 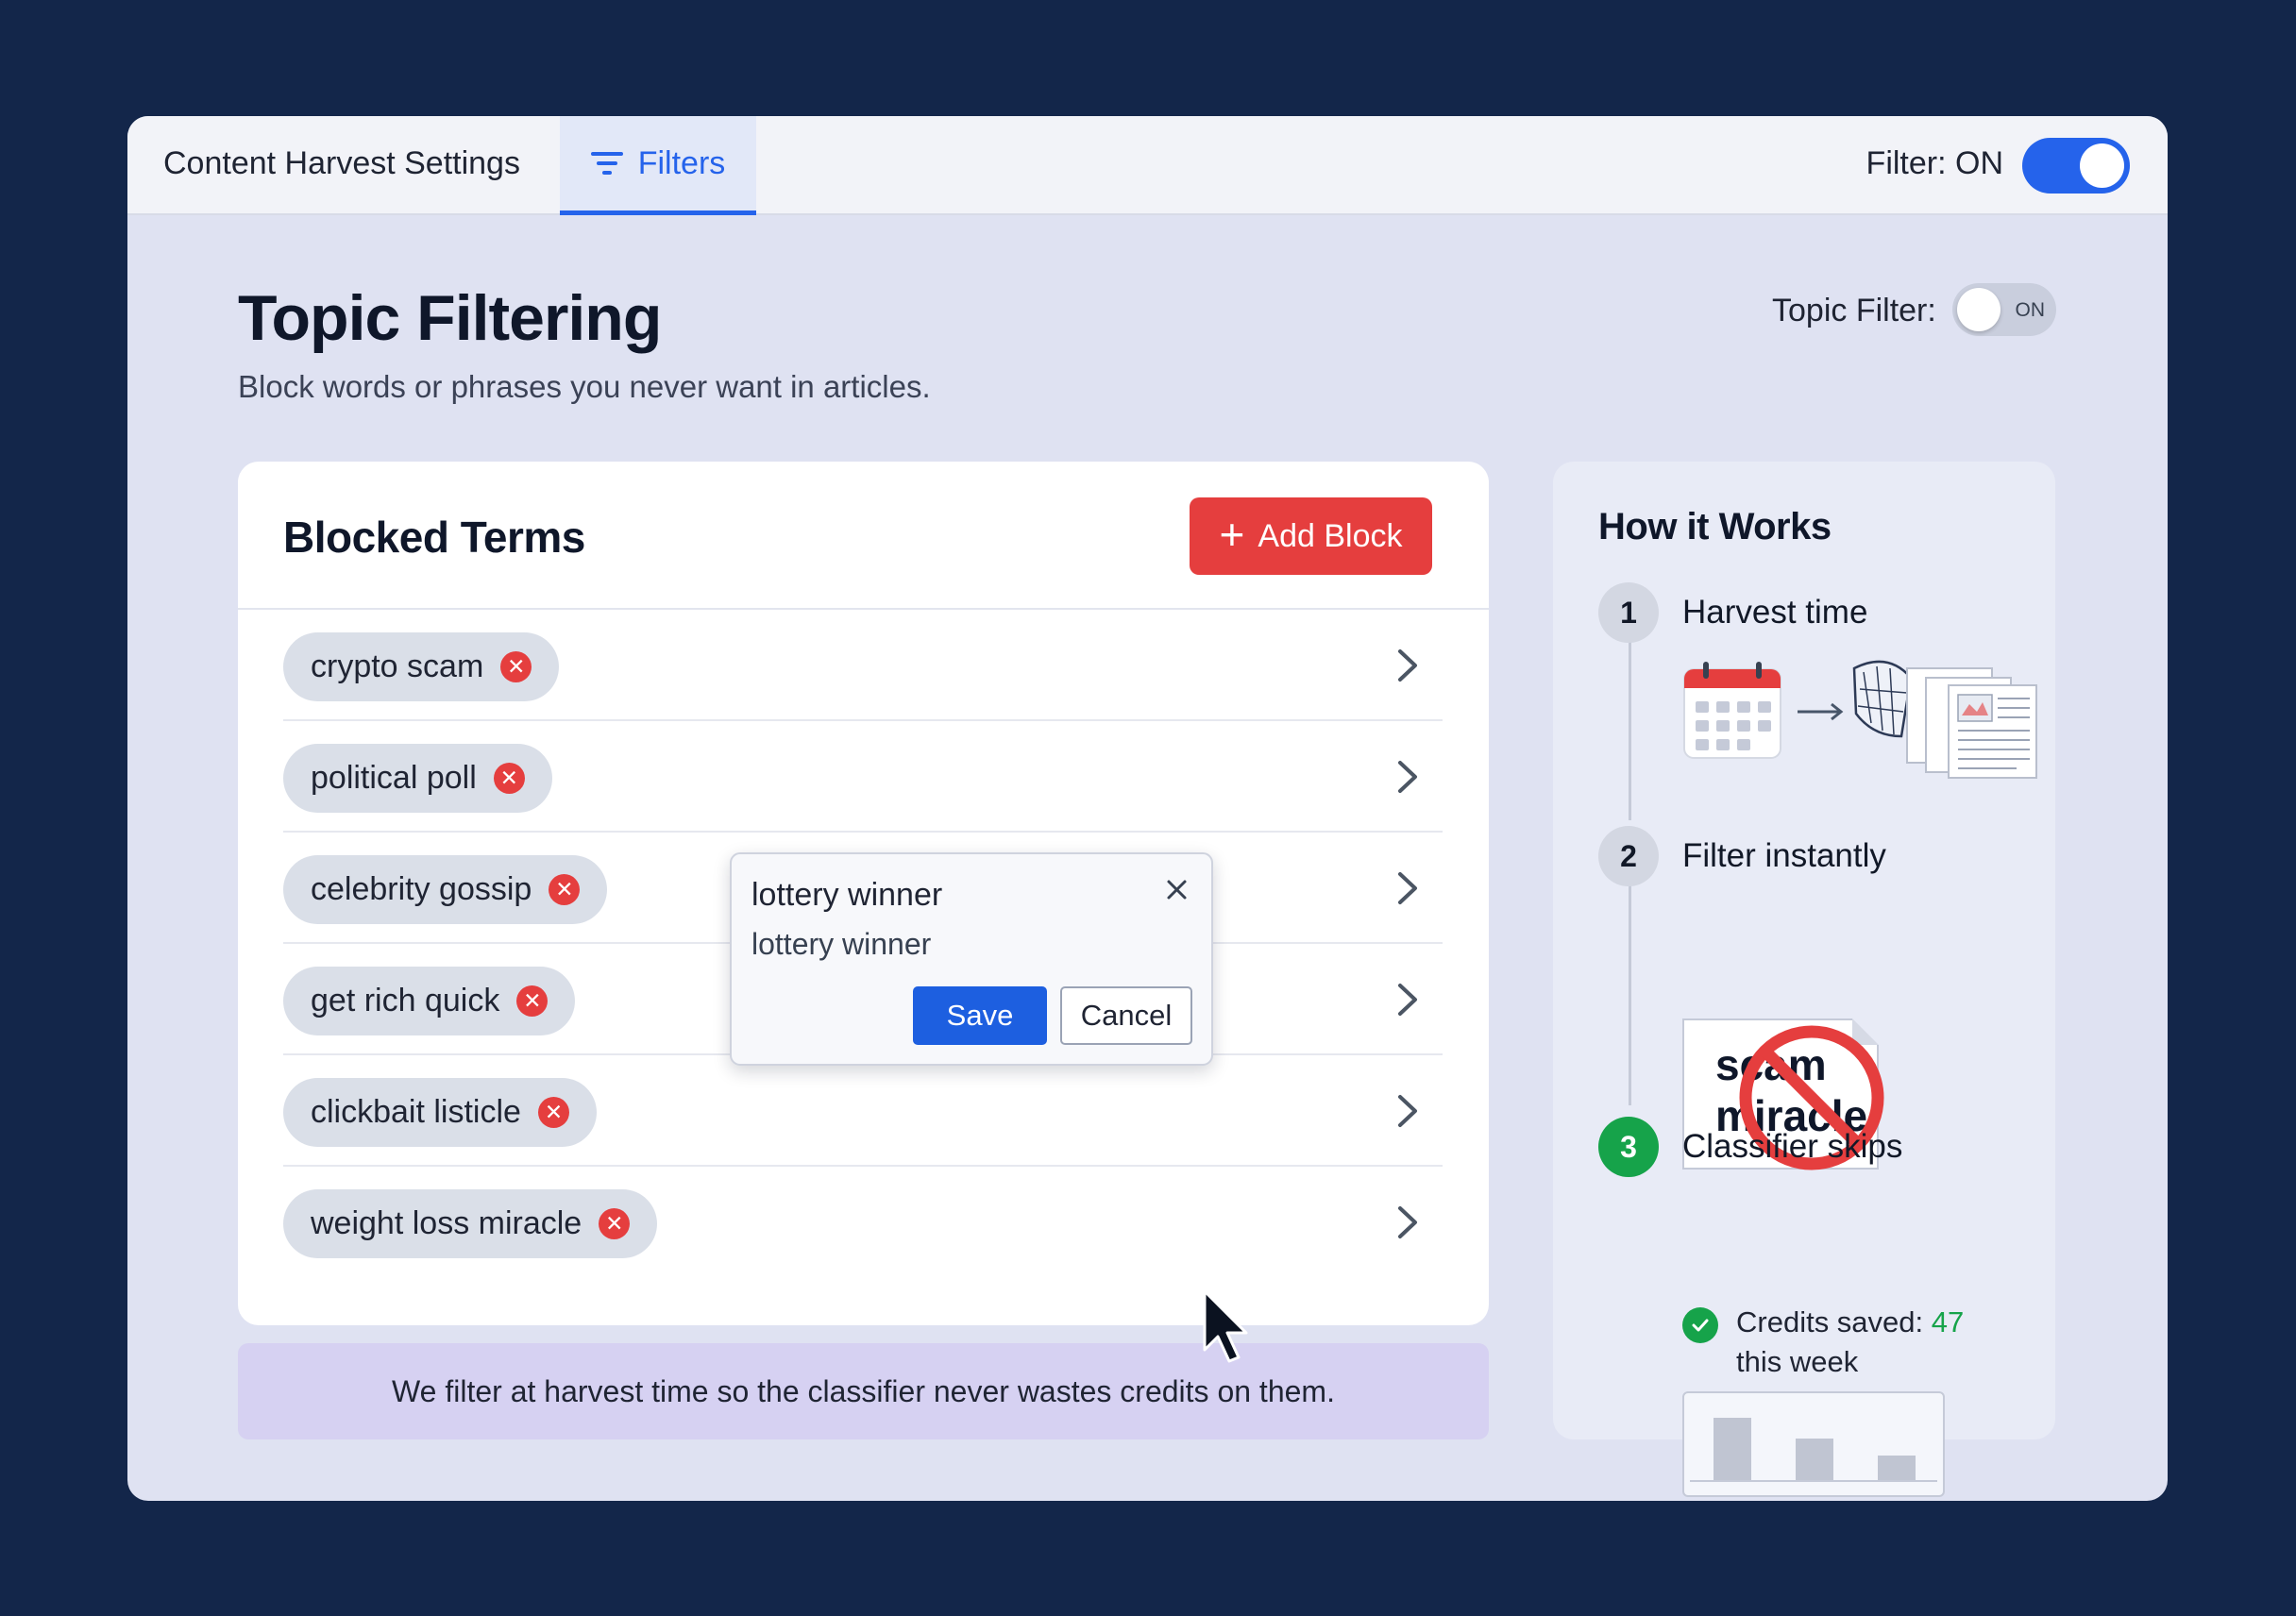 I want to click on term-label: clickbait listicle, so click(x=416, y=1112).